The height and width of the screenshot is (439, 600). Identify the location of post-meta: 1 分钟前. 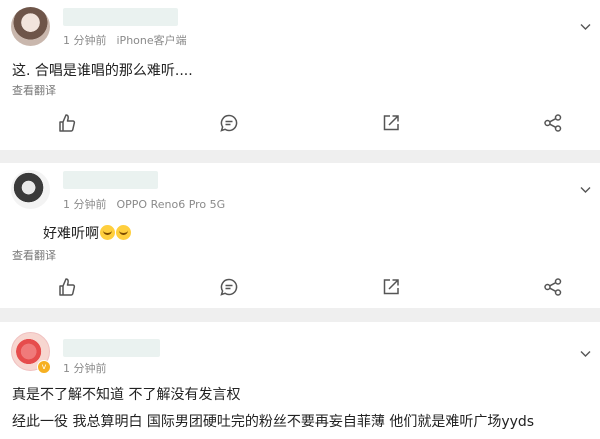
(85, 368).